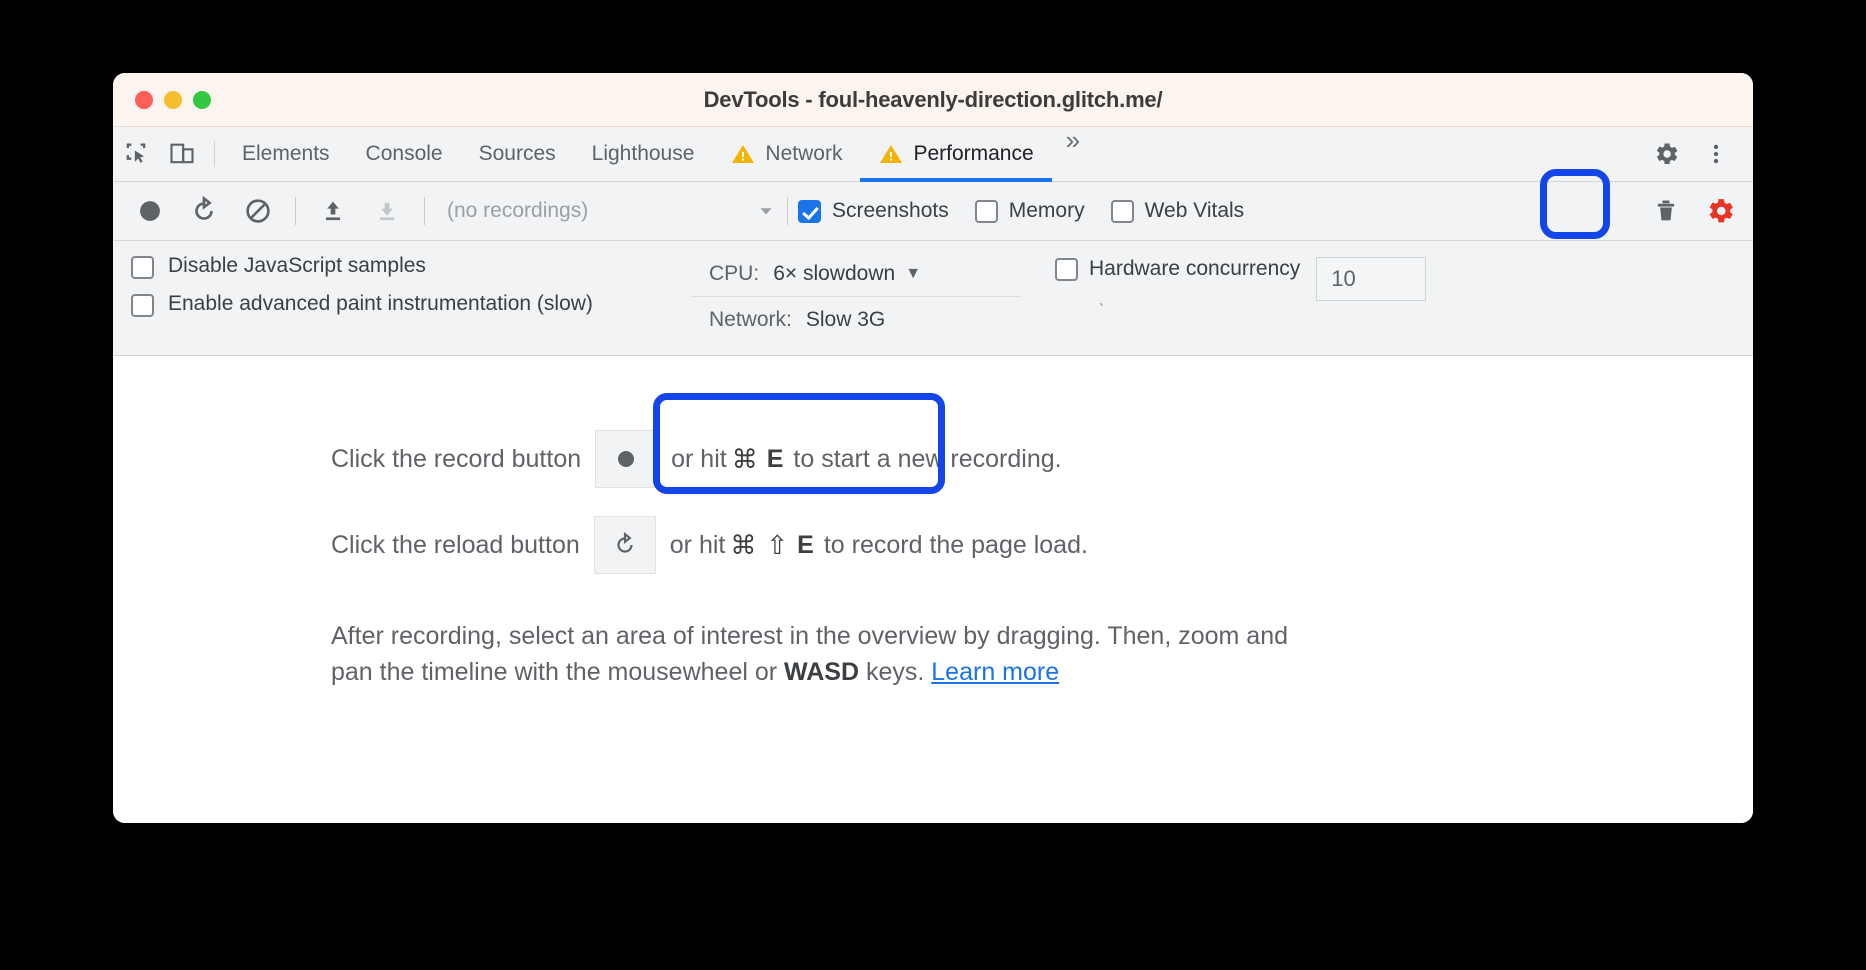  Describe the element at coordinates (927, 458) in the screenshot. I see `hint-record-suffix: to start a new recording.` at that location.